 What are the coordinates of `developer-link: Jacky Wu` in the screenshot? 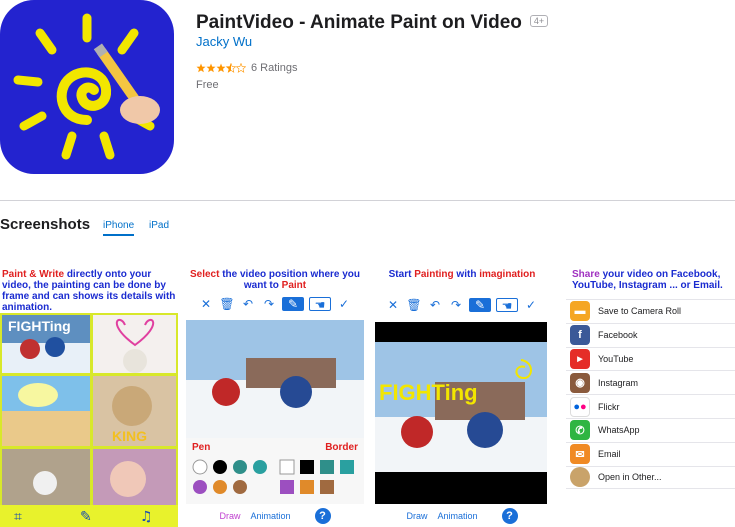 It's located at (224, 41).